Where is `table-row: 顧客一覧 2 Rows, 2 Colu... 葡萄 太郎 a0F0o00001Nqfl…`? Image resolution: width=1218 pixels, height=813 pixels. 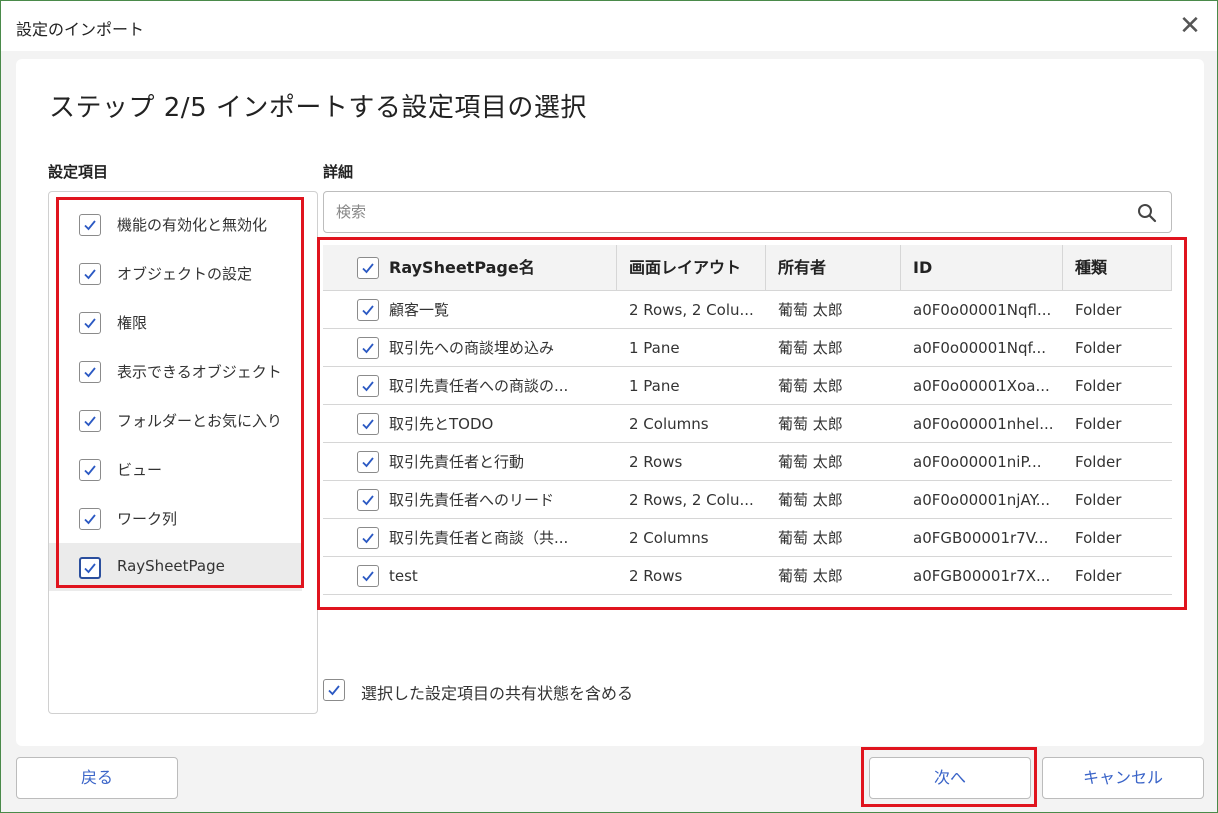 table-row: 顧客一覧 2 Rows, 2 Colu... 葡萄 太郎 a0F0o00001Nqfl… is located at coordinates (747, 310).